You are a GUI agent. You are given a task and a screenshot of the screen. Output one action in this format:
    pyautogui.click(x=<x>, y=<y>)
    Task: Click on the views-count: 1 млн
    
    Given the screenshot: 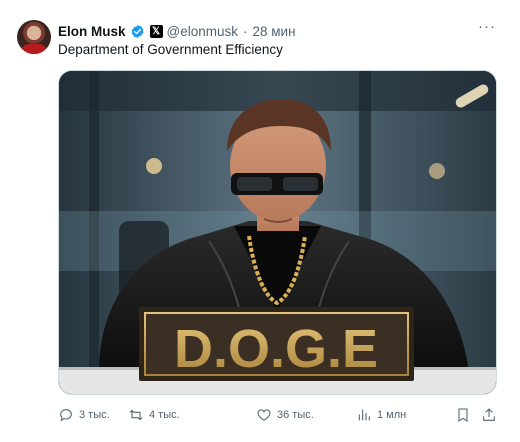 What is the action you would take?
    pyautogui.click(x=392, y=415)
    